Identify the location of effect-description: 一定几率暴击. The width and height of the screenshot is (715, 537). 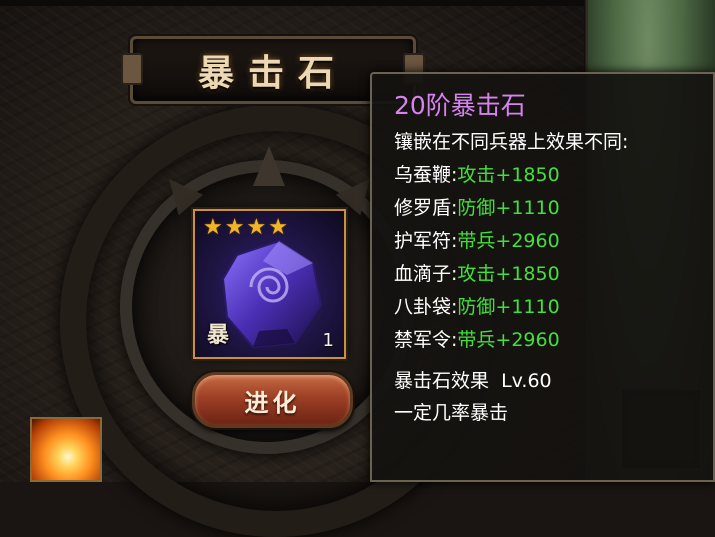
(451, 413).